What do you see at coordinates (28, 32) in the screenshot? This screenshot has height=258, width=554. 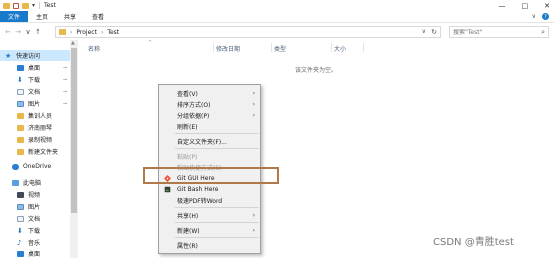 I see `recent-locations-button: ∨` at bounding box center [28, 32].